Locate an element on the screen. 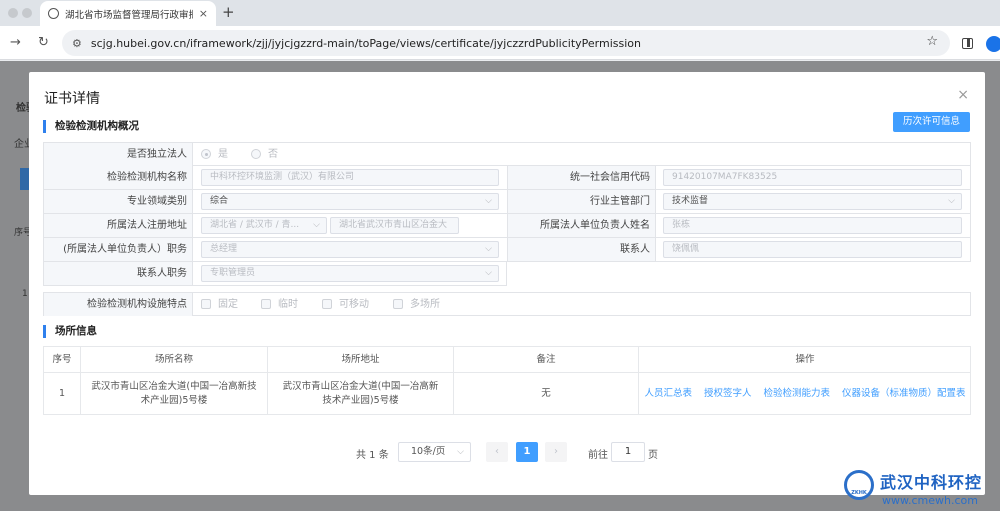 The width and height of the screenshot is (1000, 511). credit-code-label: 统一社会信用代码 is located at coordinates (581, 177).